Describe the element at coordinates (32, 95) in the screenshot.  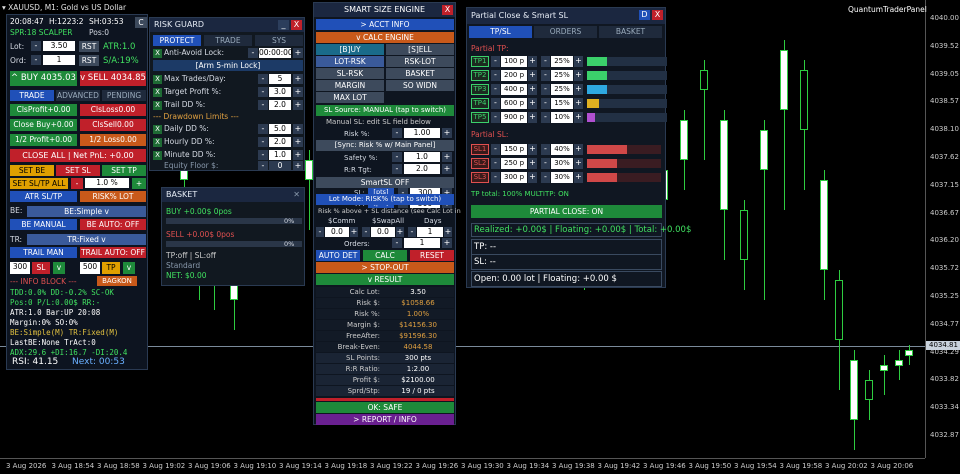
I see `tab-trade: TRADE` at that location.